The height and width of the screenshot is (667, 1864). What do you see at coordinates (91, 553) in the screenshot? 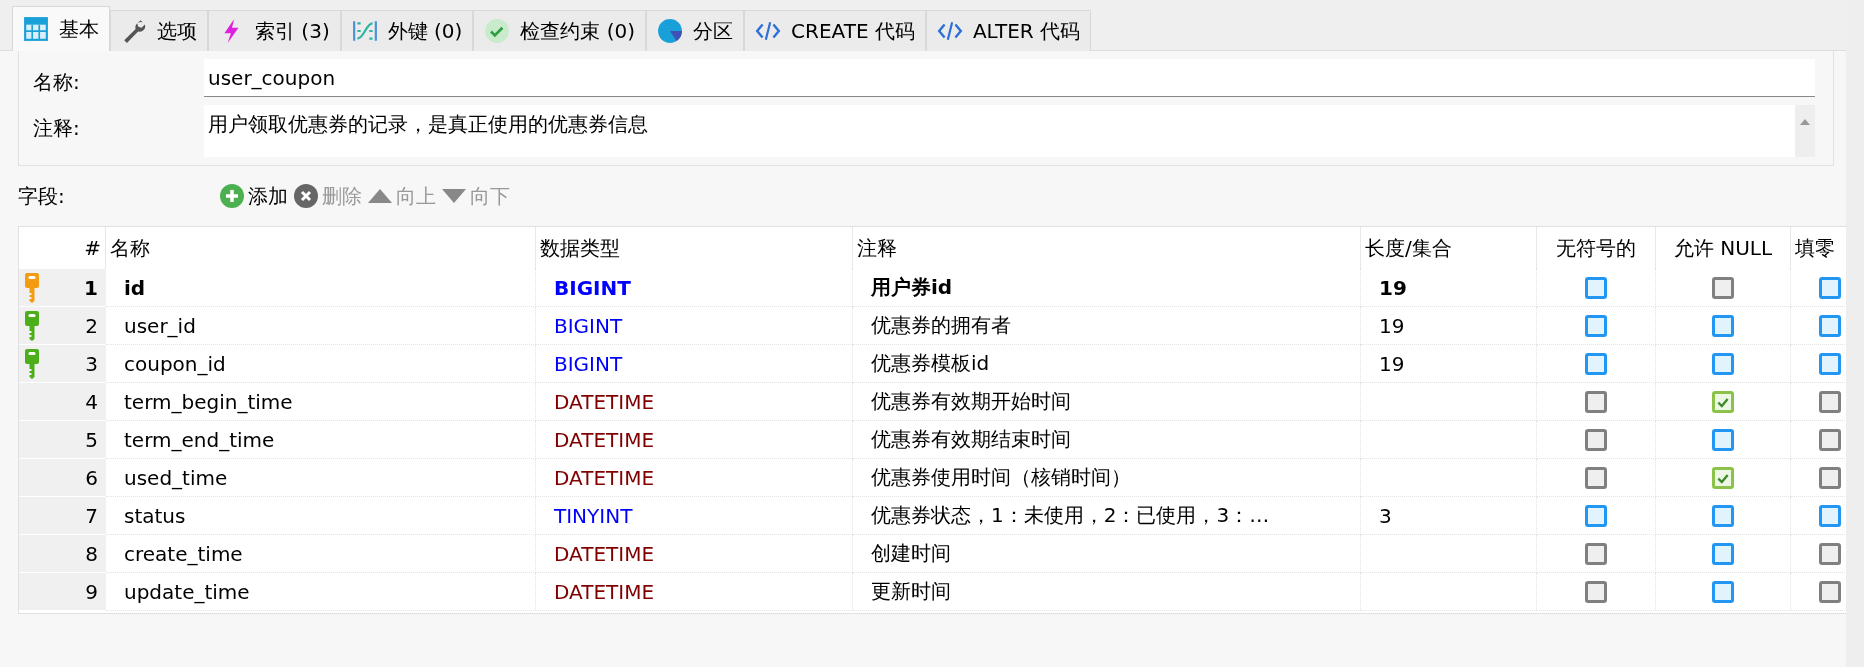
I see `row-number: 8` at bounding box center [91, 553].